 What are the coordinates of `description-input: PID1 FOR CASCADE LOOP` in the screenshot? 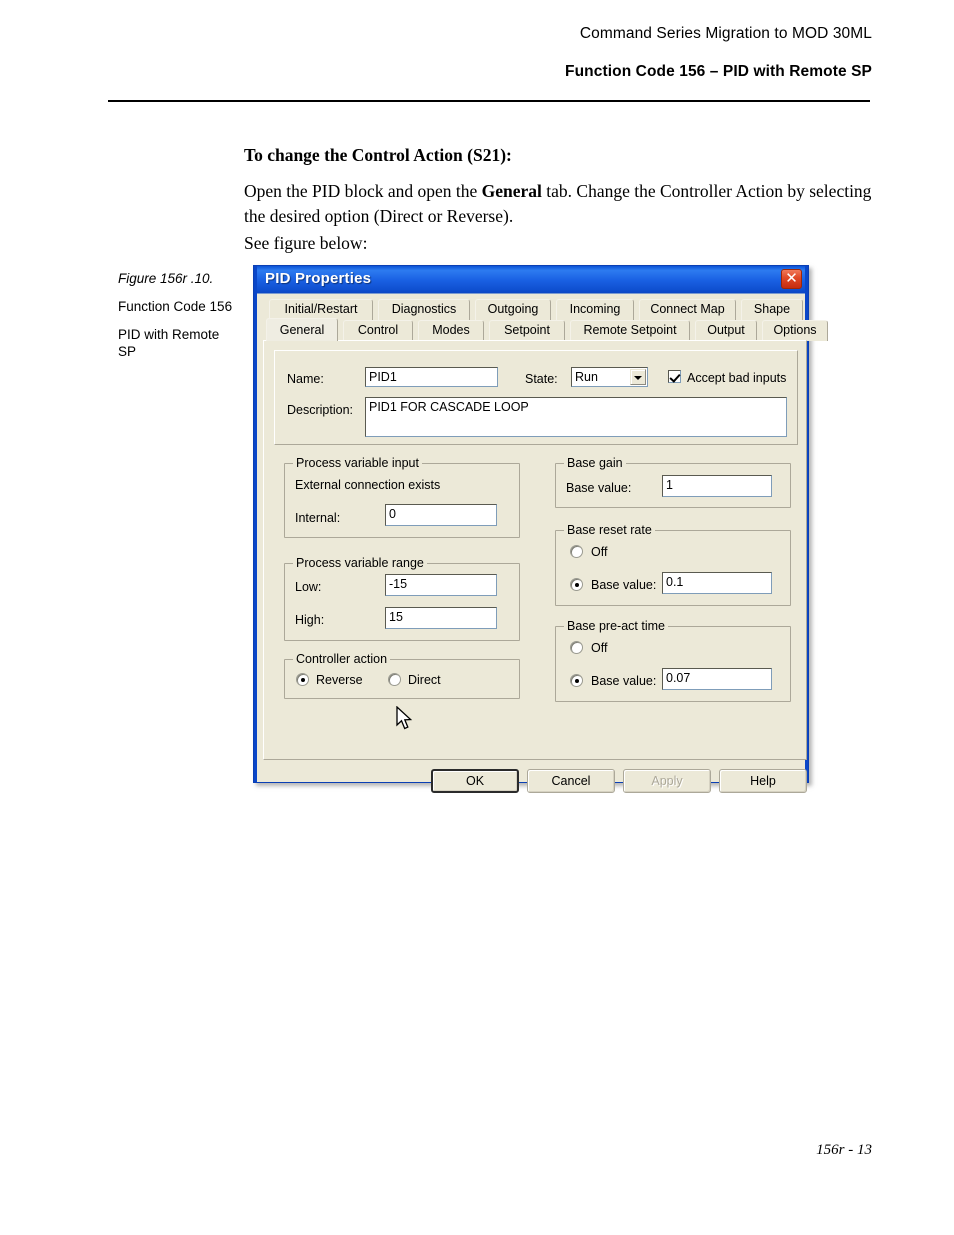 It's located at (576, 417).